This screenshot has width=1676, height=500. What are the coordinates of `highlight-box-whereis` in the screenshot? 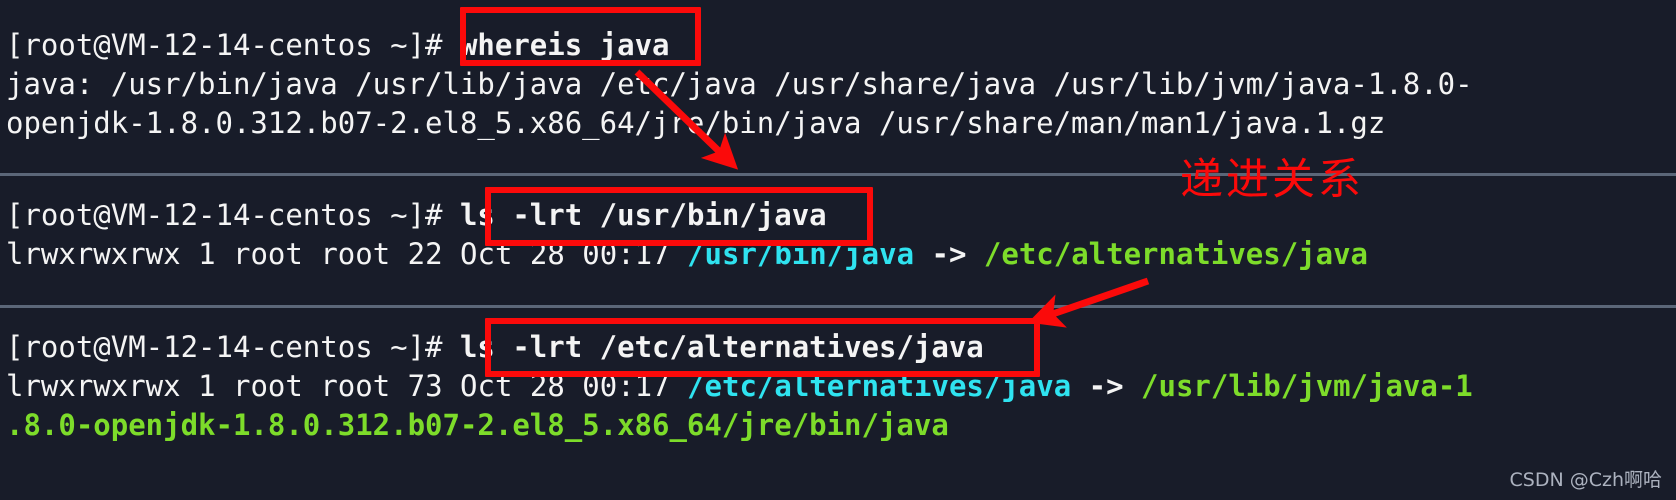 It's located at (580, 36).